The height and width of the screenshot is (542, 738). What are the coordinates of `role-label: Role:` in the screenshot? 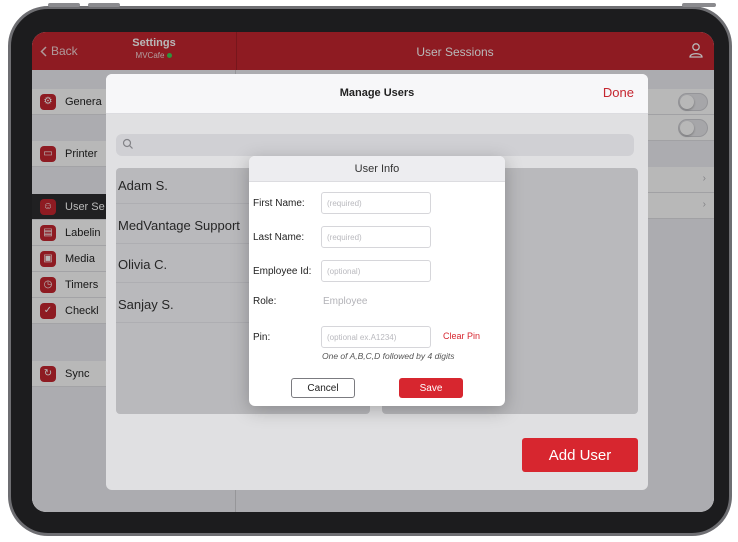 It's located at (265, 301).